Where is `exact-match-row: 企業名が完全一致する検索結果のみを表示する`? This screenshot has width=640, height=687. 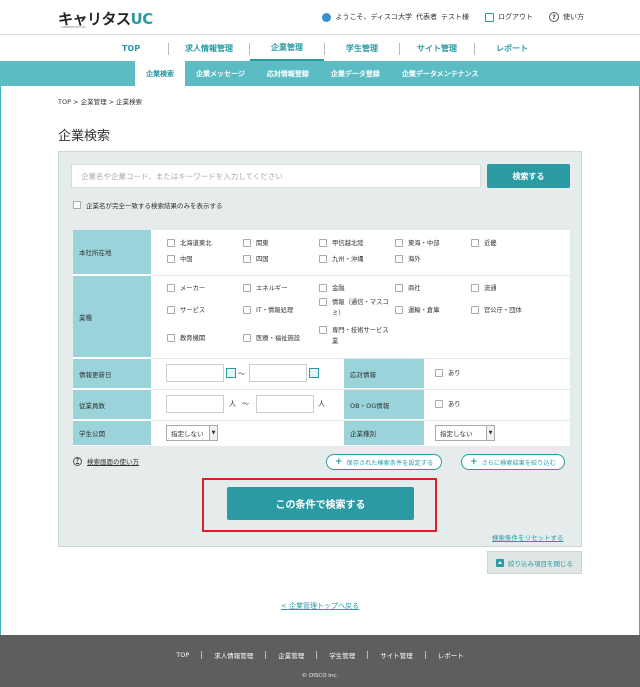
exact-match-row: 企業名が完全一致する検索結果のみを表示する is located at coordinates (148, 205).